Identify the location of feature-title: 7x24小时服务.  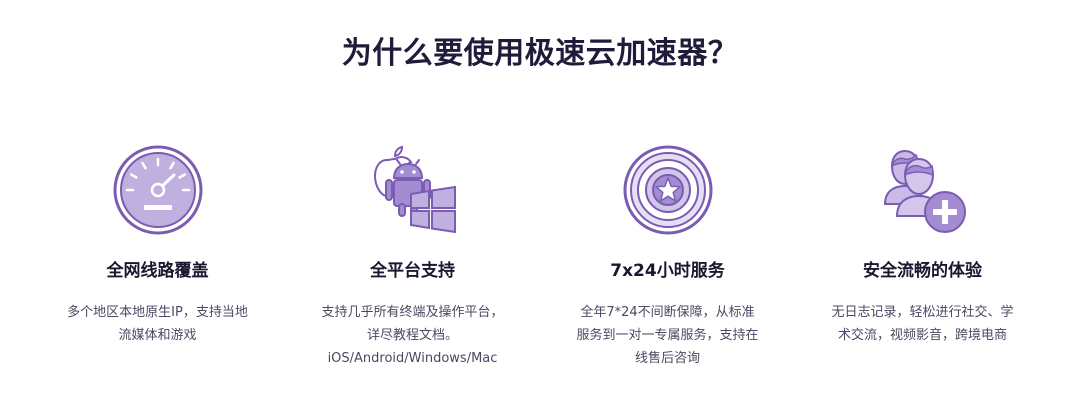
(667, 271).